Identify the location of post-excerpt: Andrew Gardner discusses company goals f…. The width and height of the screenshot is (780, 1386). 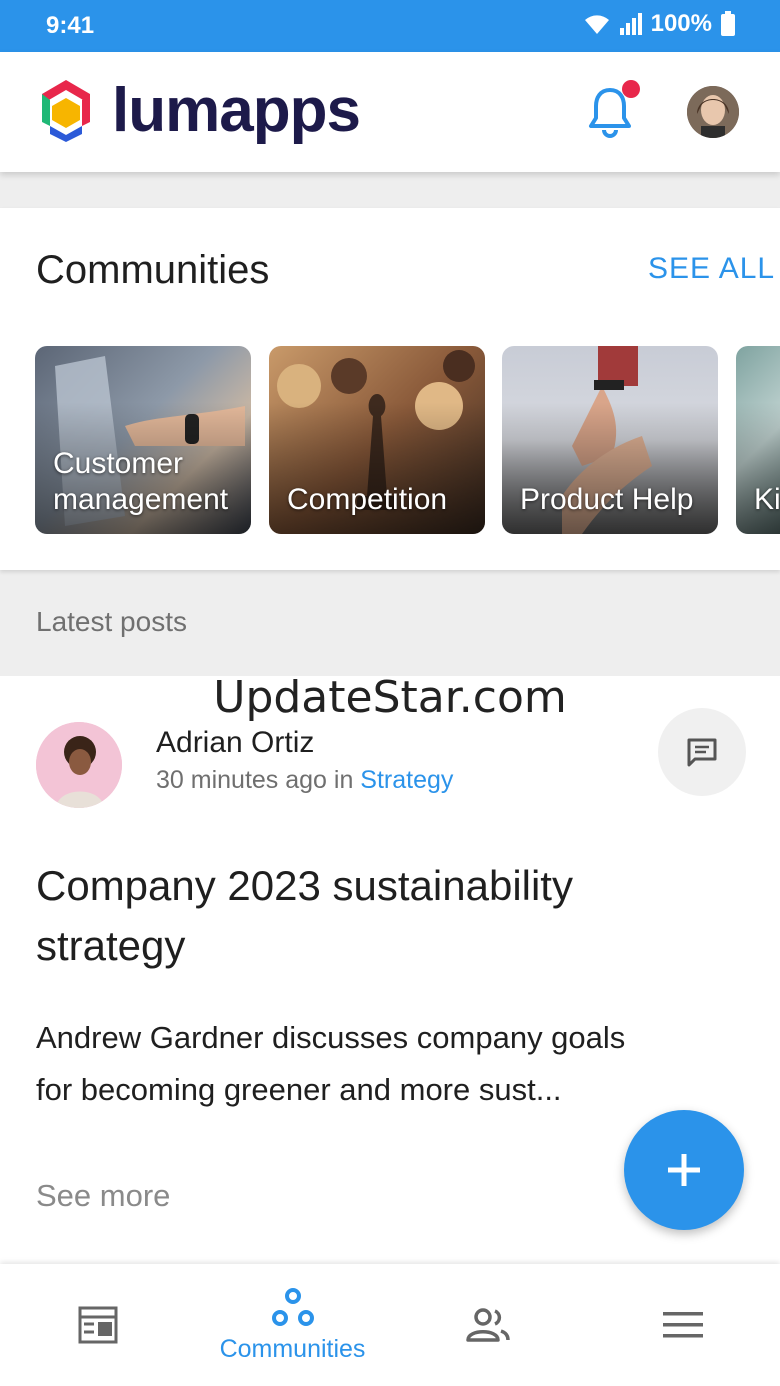
(331, 1063).